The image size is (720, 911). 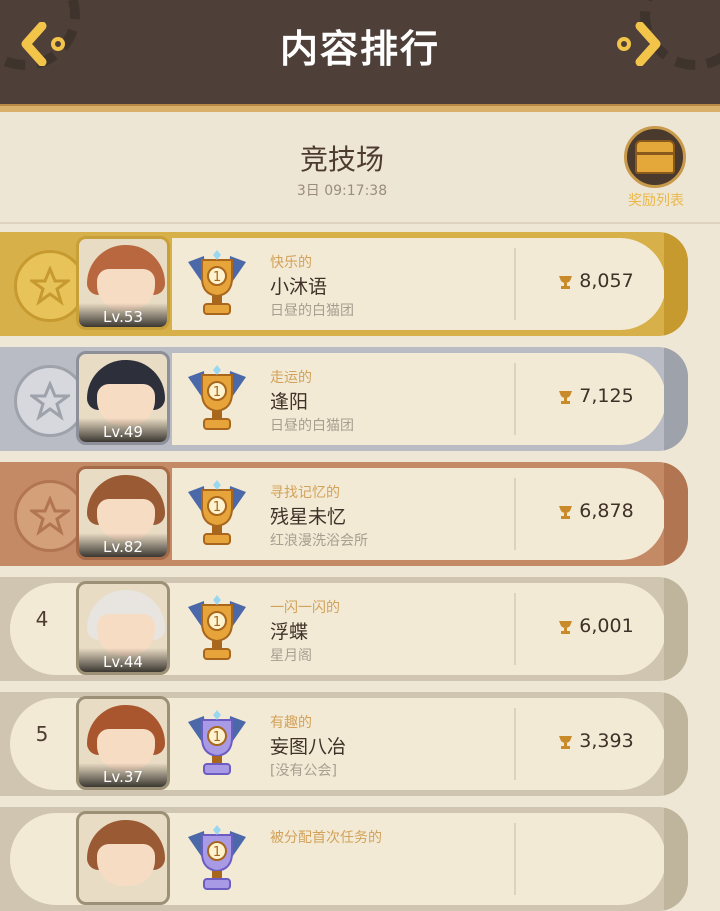 I want to click on ranking-row: 5 Lv.37 1 有趣的 妄图八冶 [没有公会] 3,393, so click(x=344, y=744).